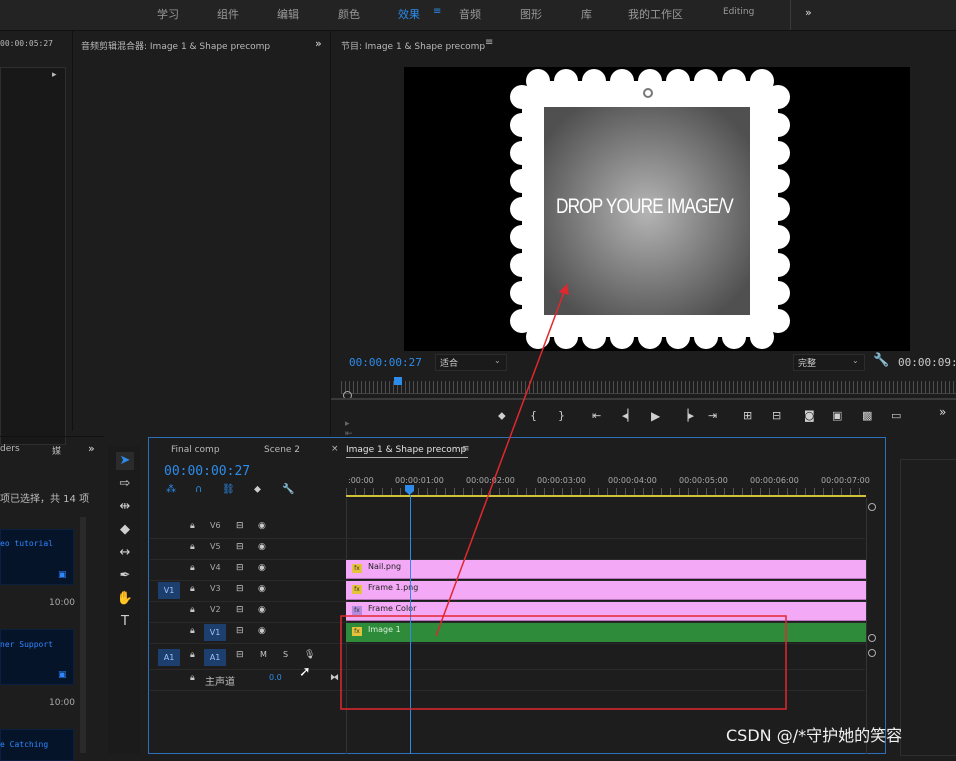 Image resolution: width=956 pixels, height=761 pixels. I want to click on annotation-box, so click(563, 662).